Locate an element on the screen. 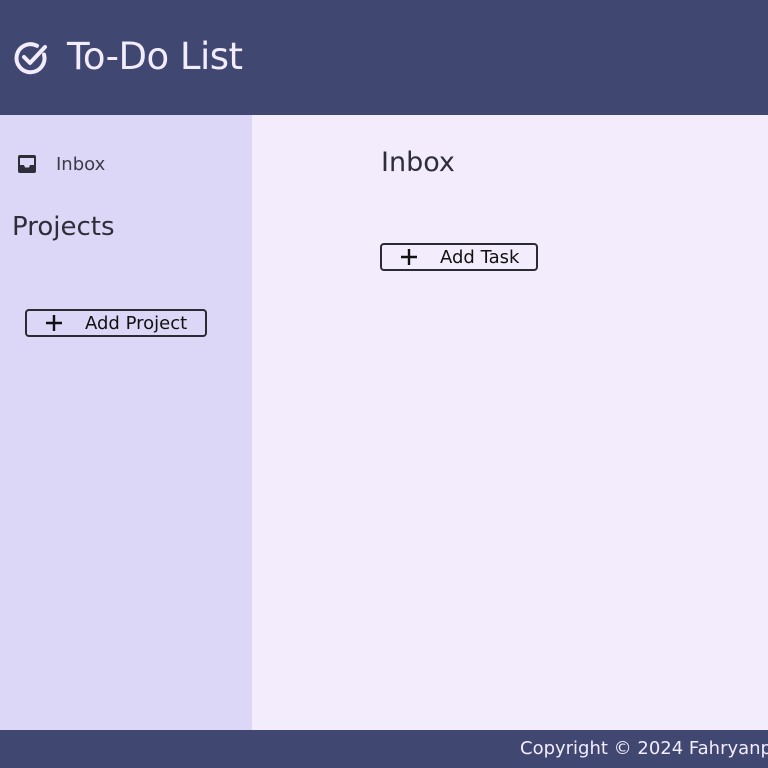 Image resolution: width=768 pixels, height=768 pixels. page-title: Inbox is located at coordinates (418, 162).